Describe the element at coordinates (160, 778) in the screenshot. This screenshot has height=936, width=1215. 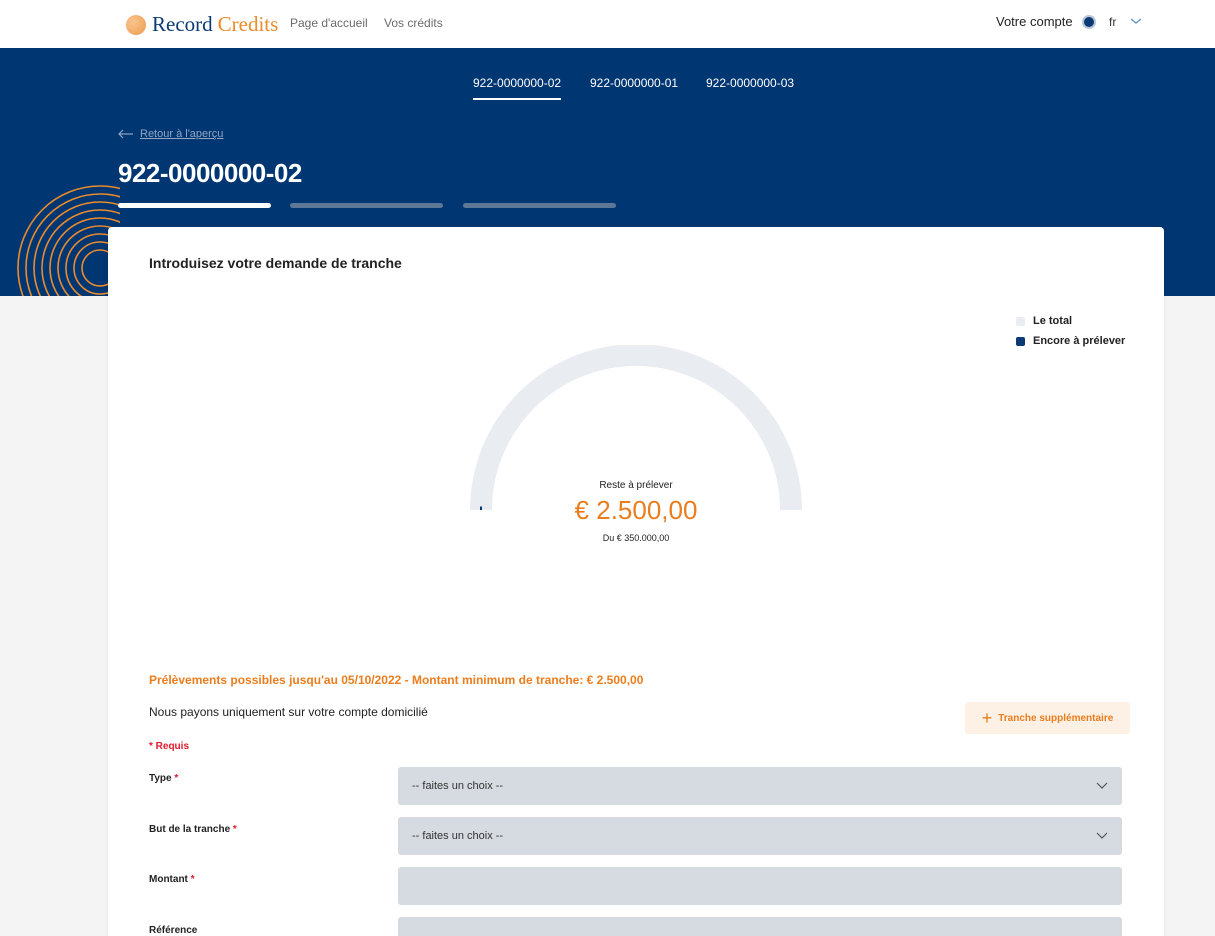
I see `type-label-text: Type` at that location.